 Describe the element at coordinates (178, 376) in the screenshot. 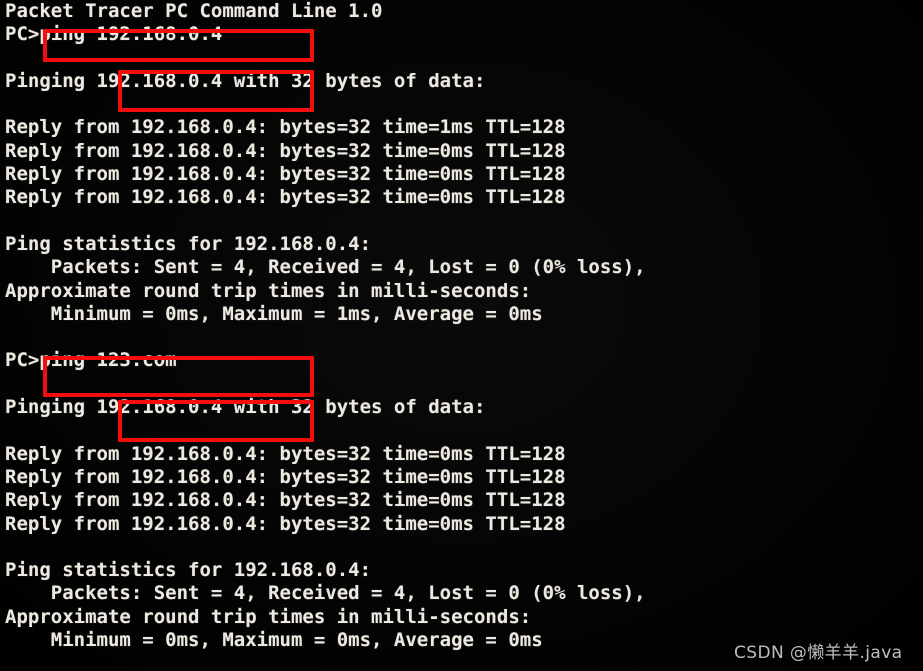

I see `command-2-highlight` at that location.